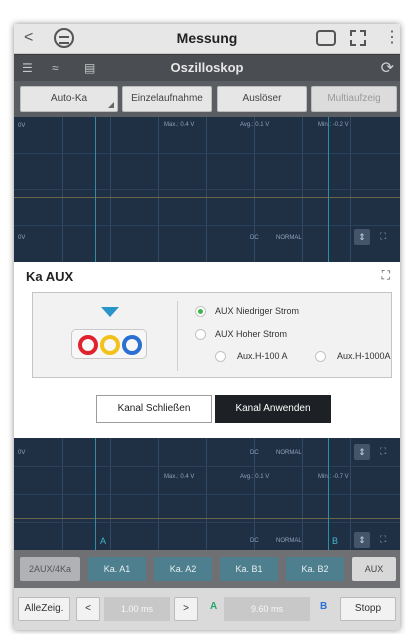  Describe the element at coordinates (110, 312) in the screenshot. I see `selected-indicator-icon` at that location.